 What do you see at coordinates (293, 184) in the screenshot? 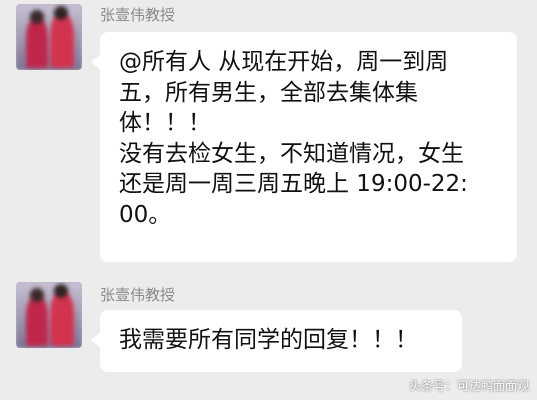
I see `message-line: 还是周一周三周五晚上 19:00-22:` at bounding box center [293, 184].